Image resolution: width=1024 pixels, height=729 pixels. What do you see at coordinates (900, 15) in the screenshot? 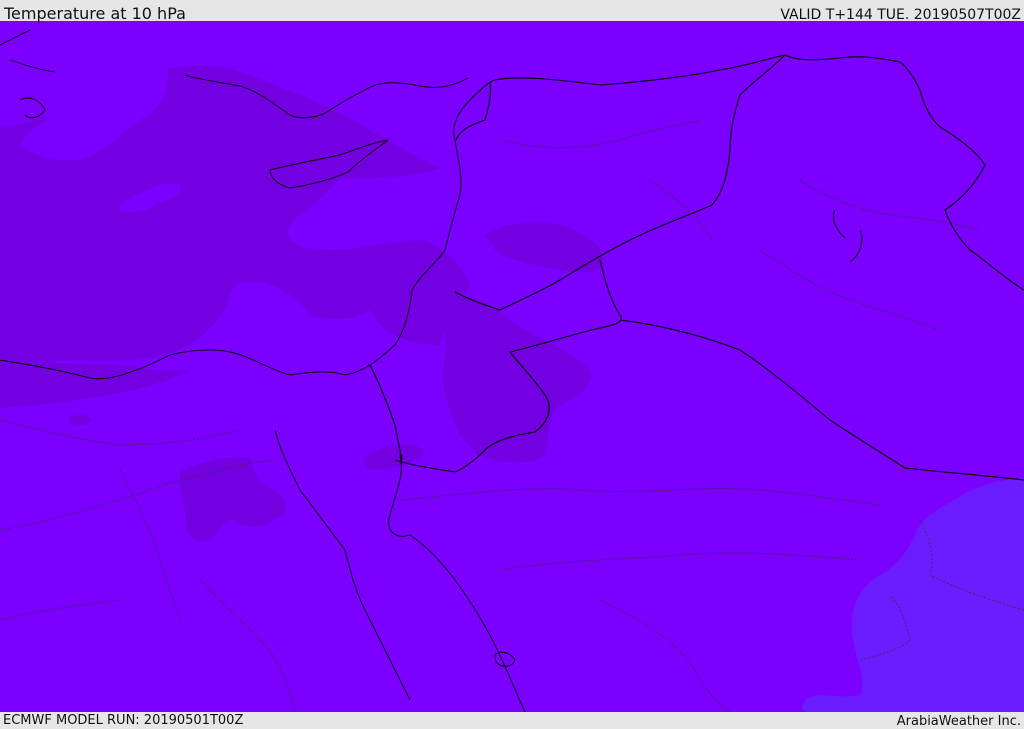
I see `valid-time-label: VALID T+144 TUE. 20190507T00Z` at bounding box center [900, 15].